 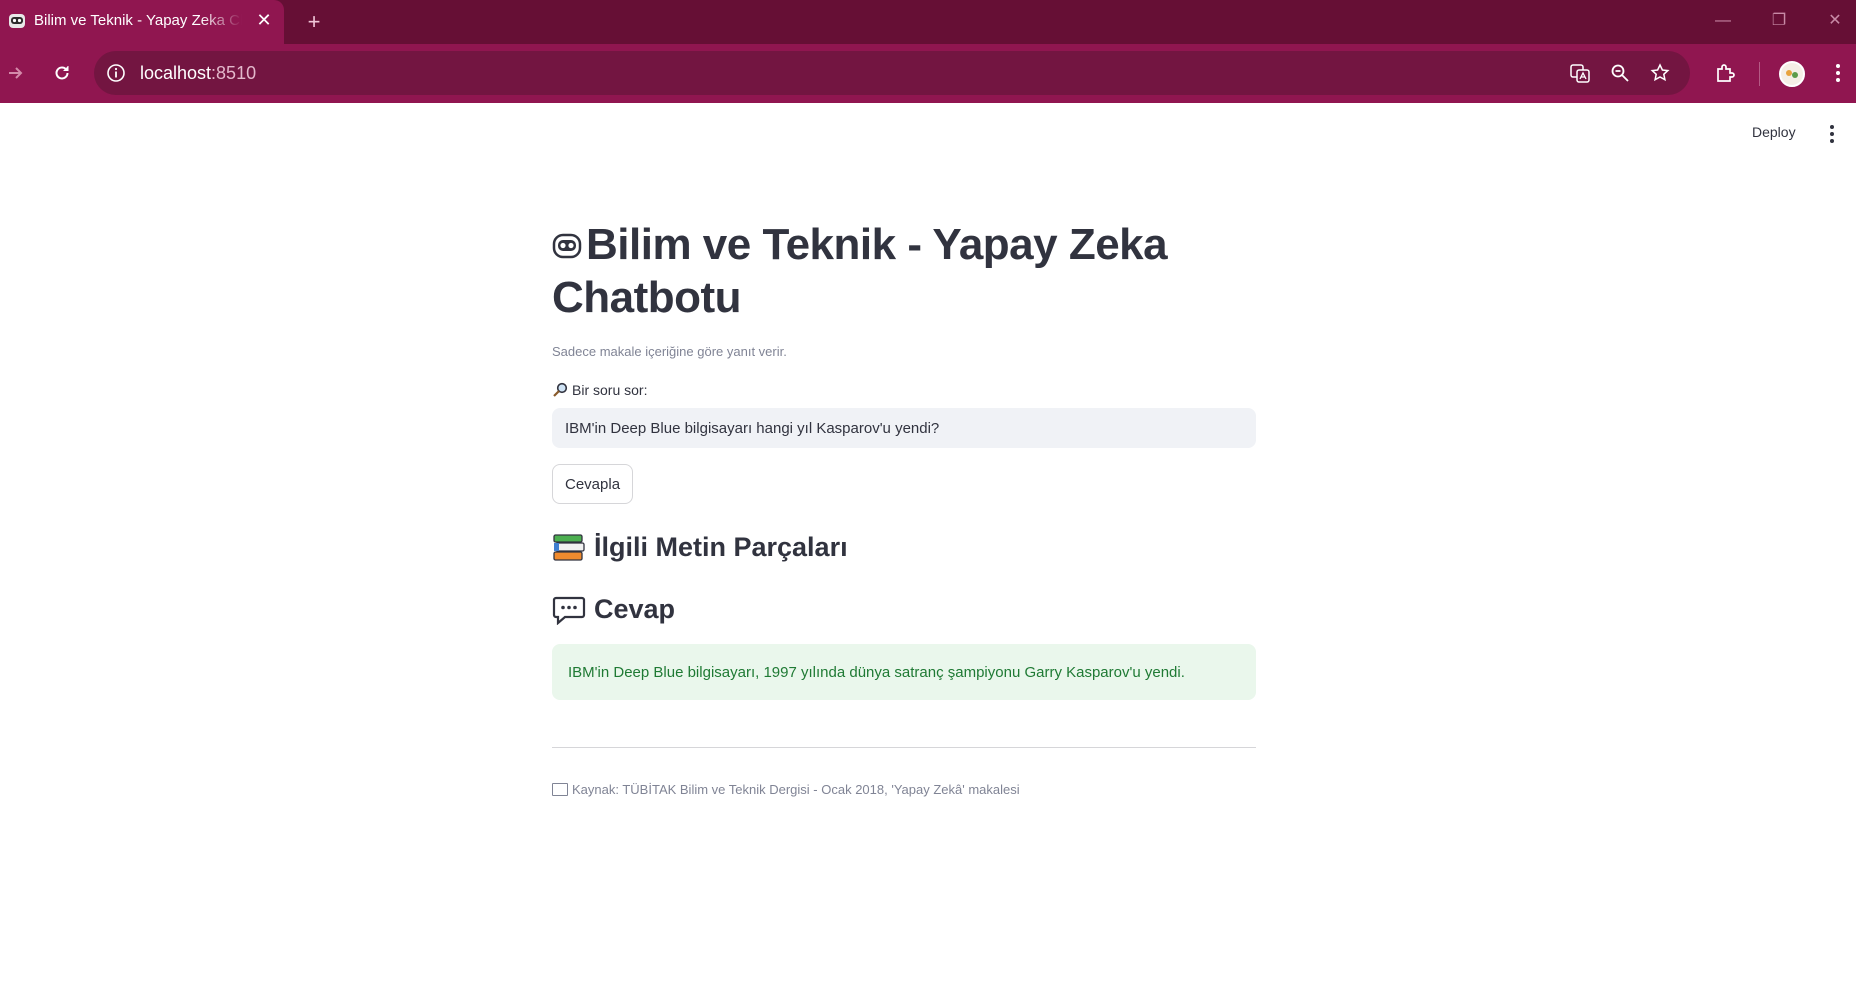 What do you see at coordinates (1779, 21) in the screenshot?
I see `restore-icon: ❐` at bounding box center [1779, 21].